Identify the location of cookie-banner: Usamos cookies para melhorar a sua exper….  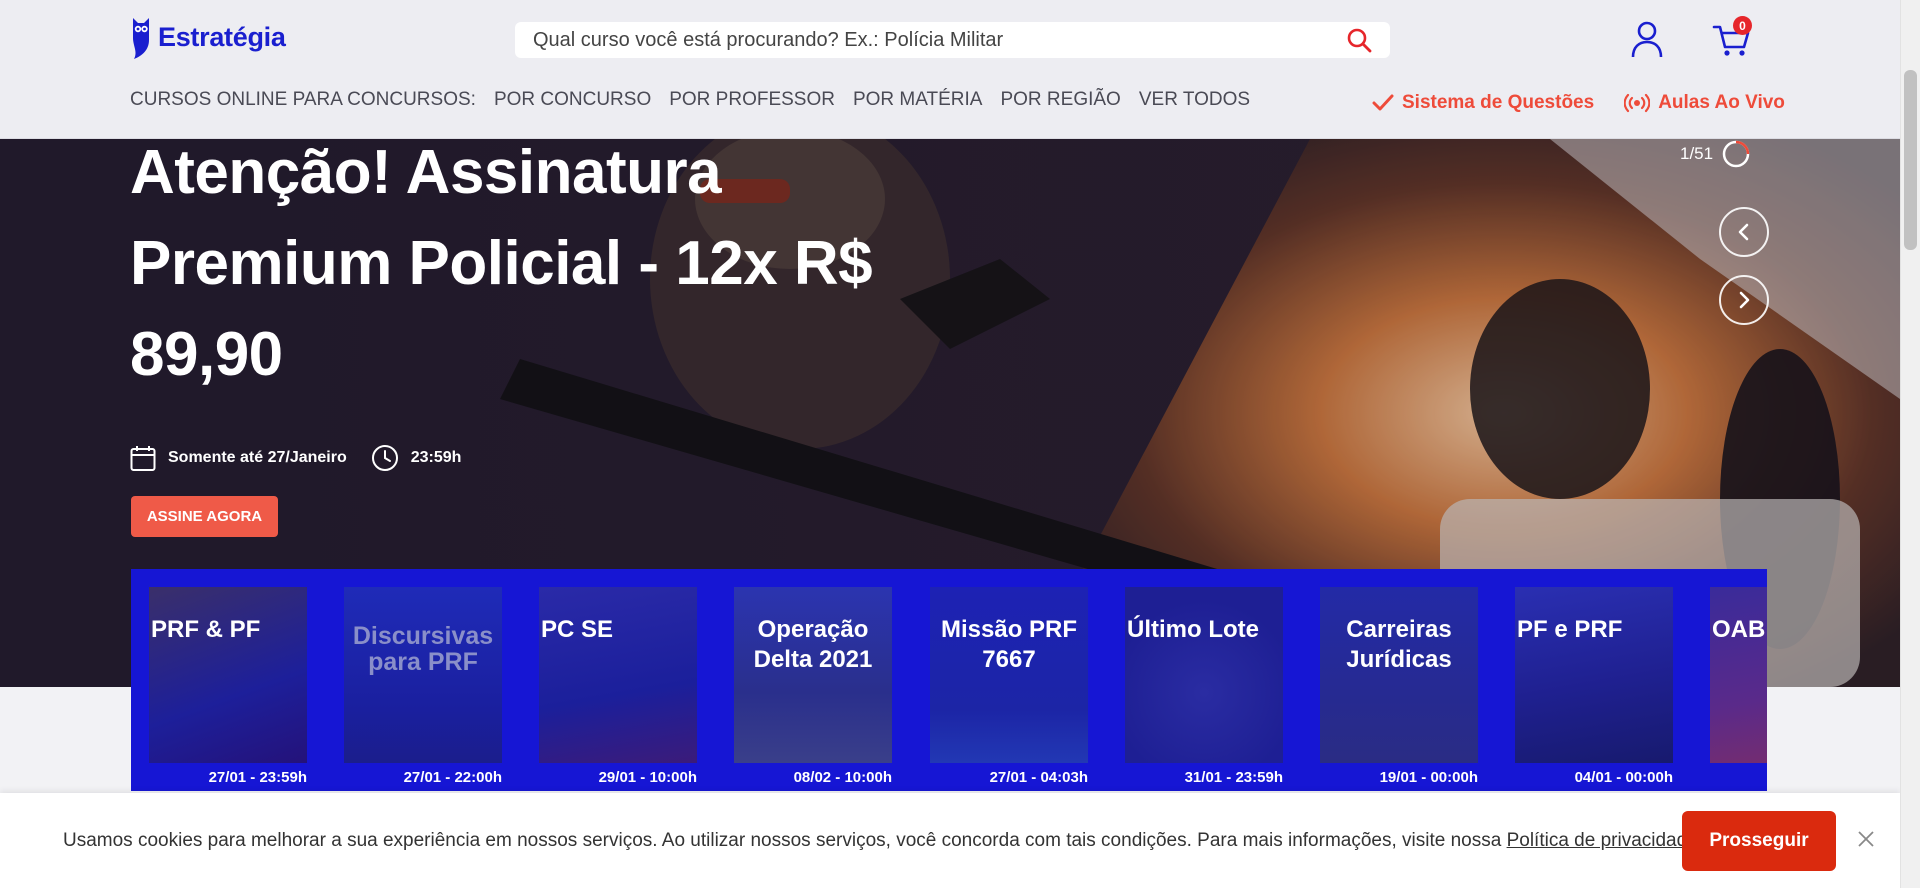
(950, 840).